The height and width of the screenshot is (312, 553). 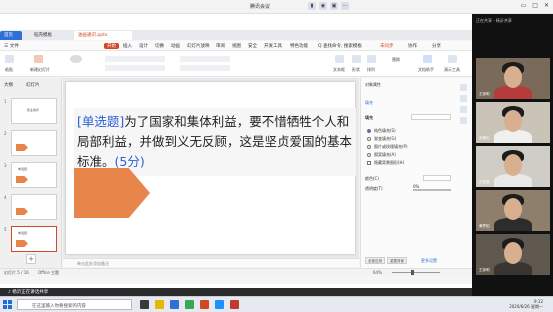 I want to click on paste-label: 粘贴, so click(x=9, y=69).